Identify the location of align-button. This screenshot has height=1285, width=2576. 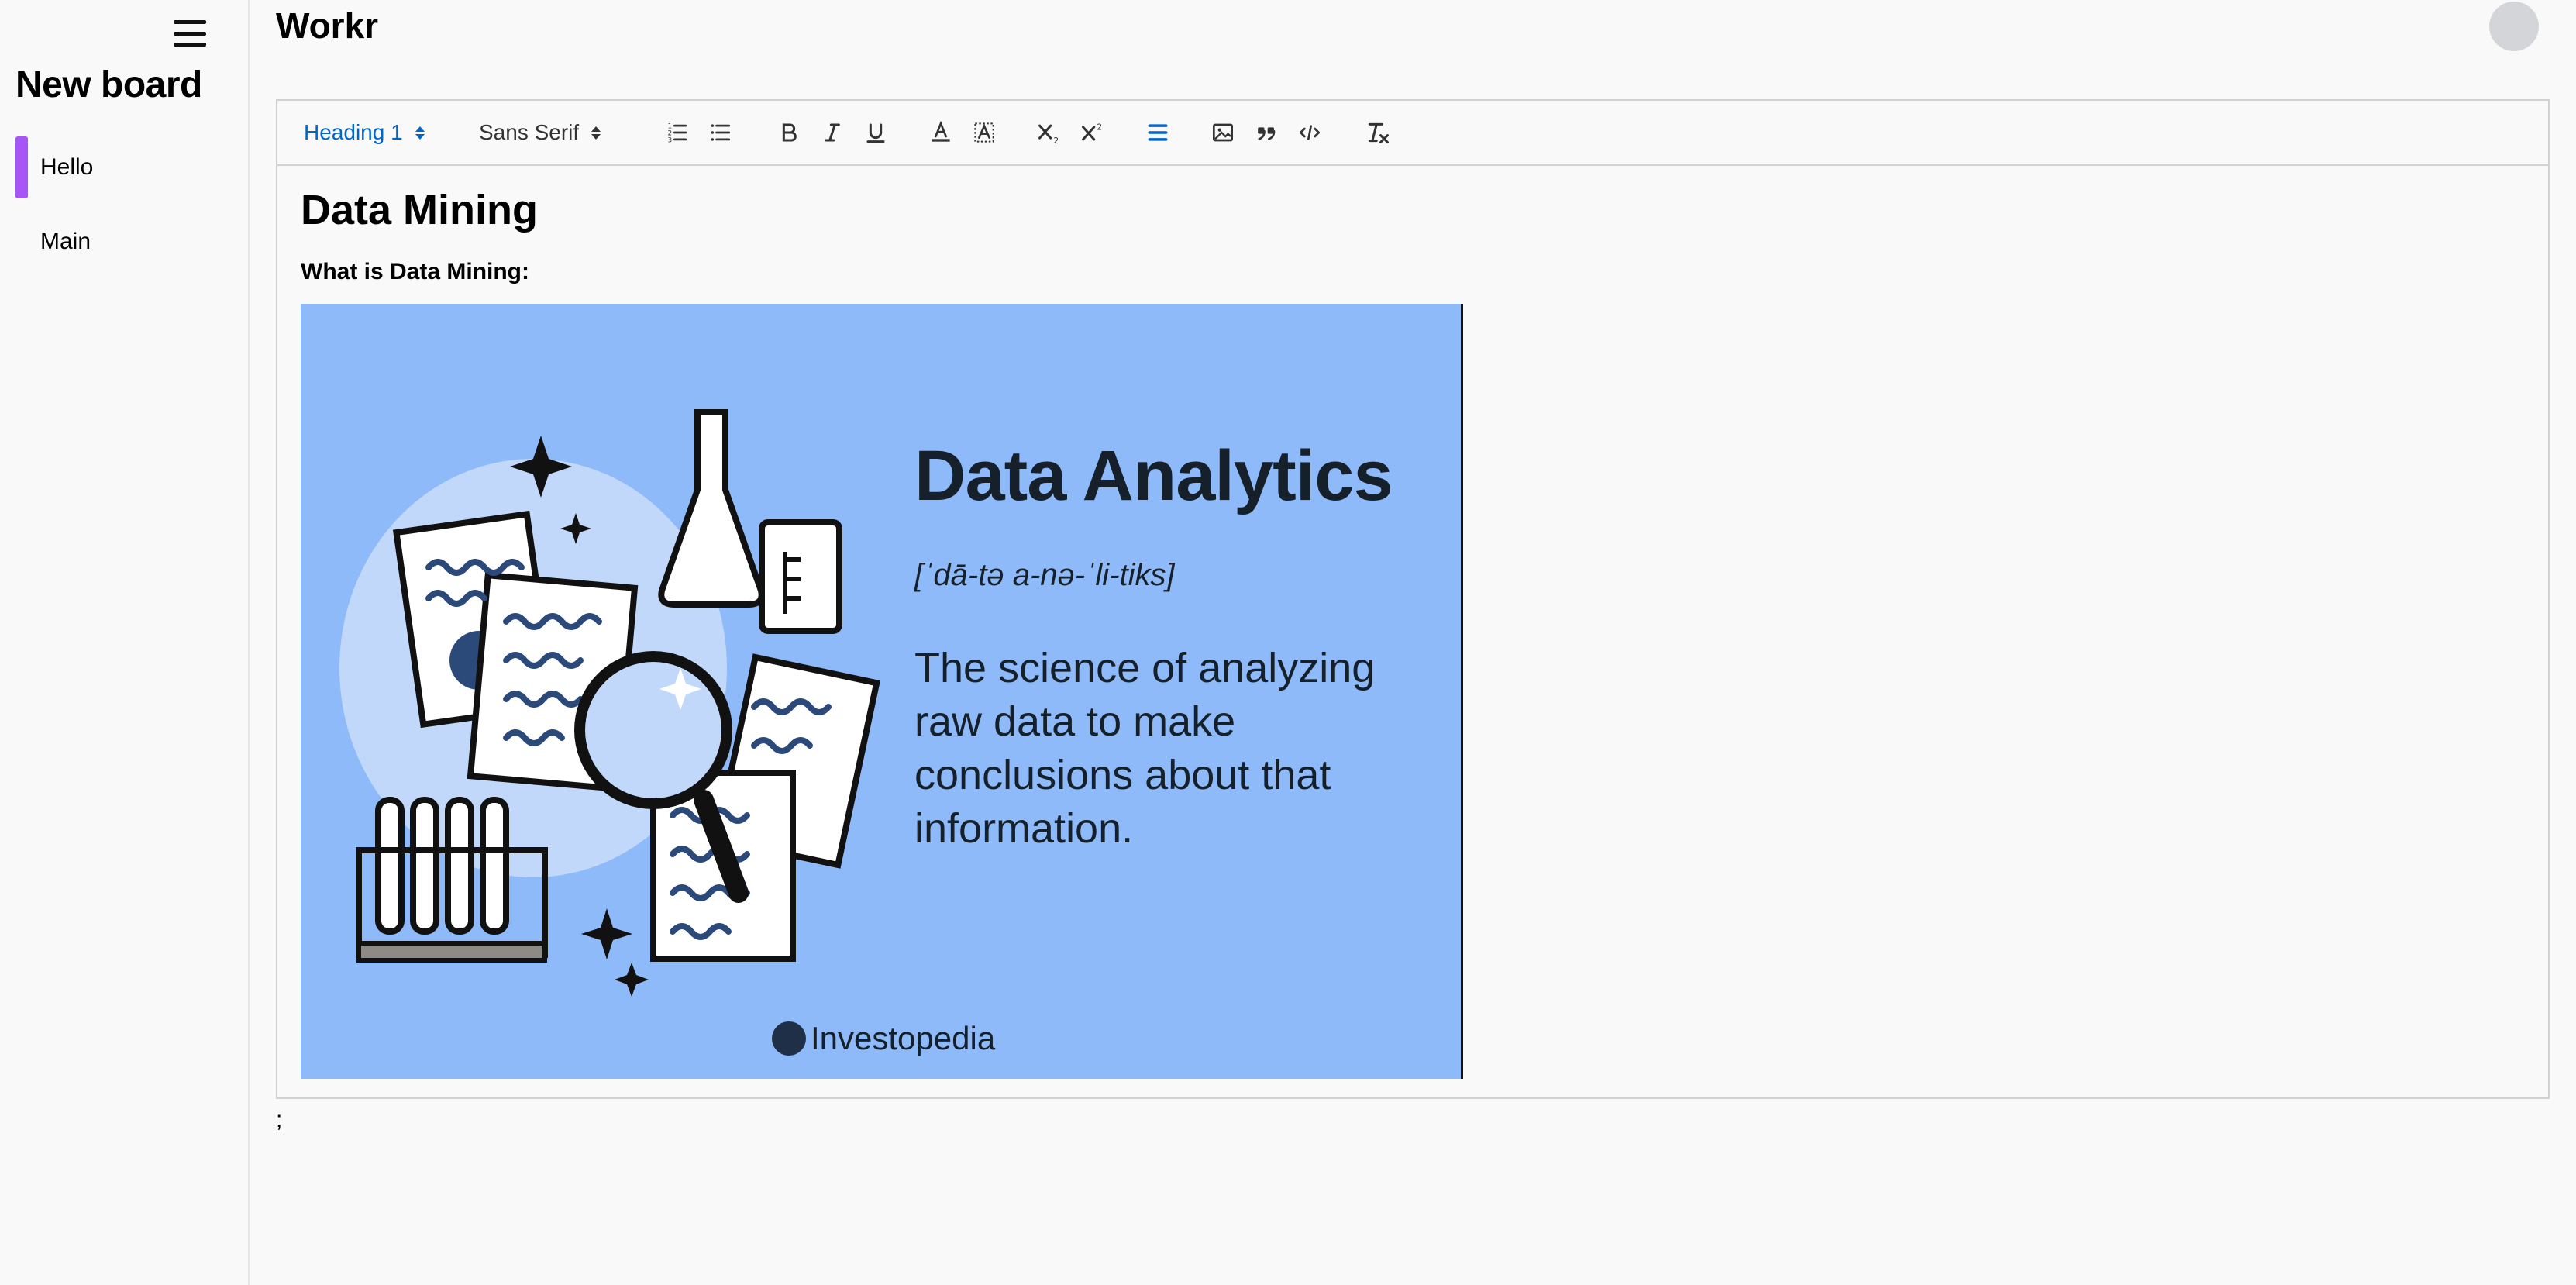
(1157, 133).